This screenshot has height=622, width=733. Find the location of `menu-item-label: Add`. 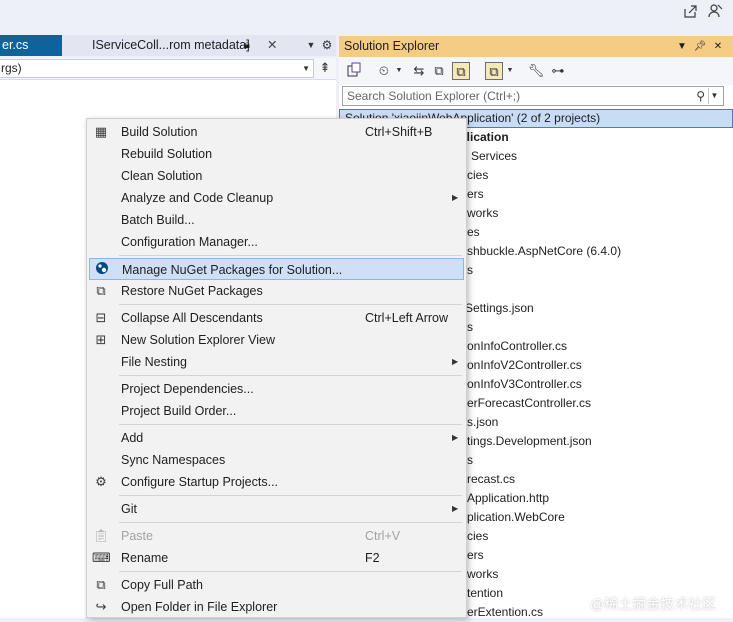

menu-item-label: Add is located at coordinates (132, 438).